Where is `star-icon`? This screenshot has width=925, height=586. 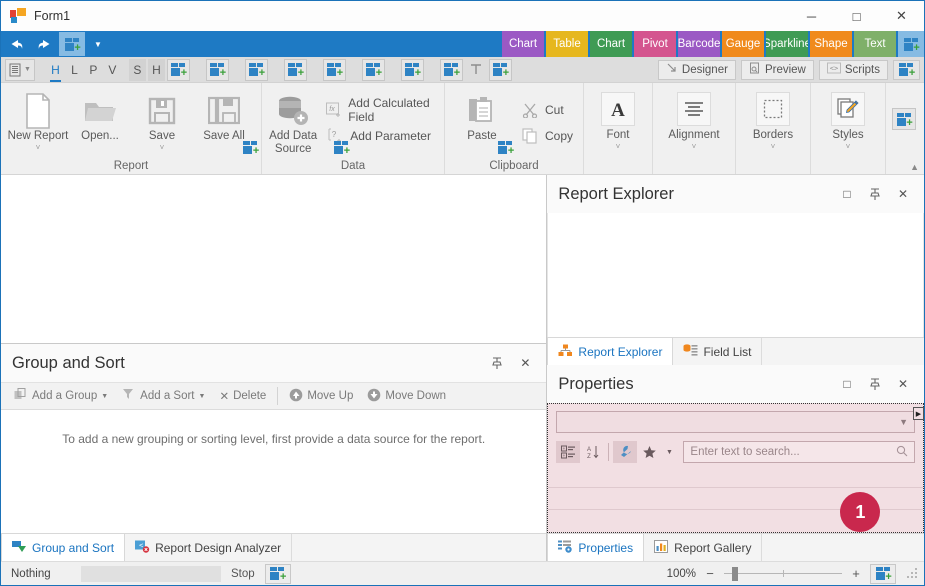
star-icon is located at coordinates (649, 452).